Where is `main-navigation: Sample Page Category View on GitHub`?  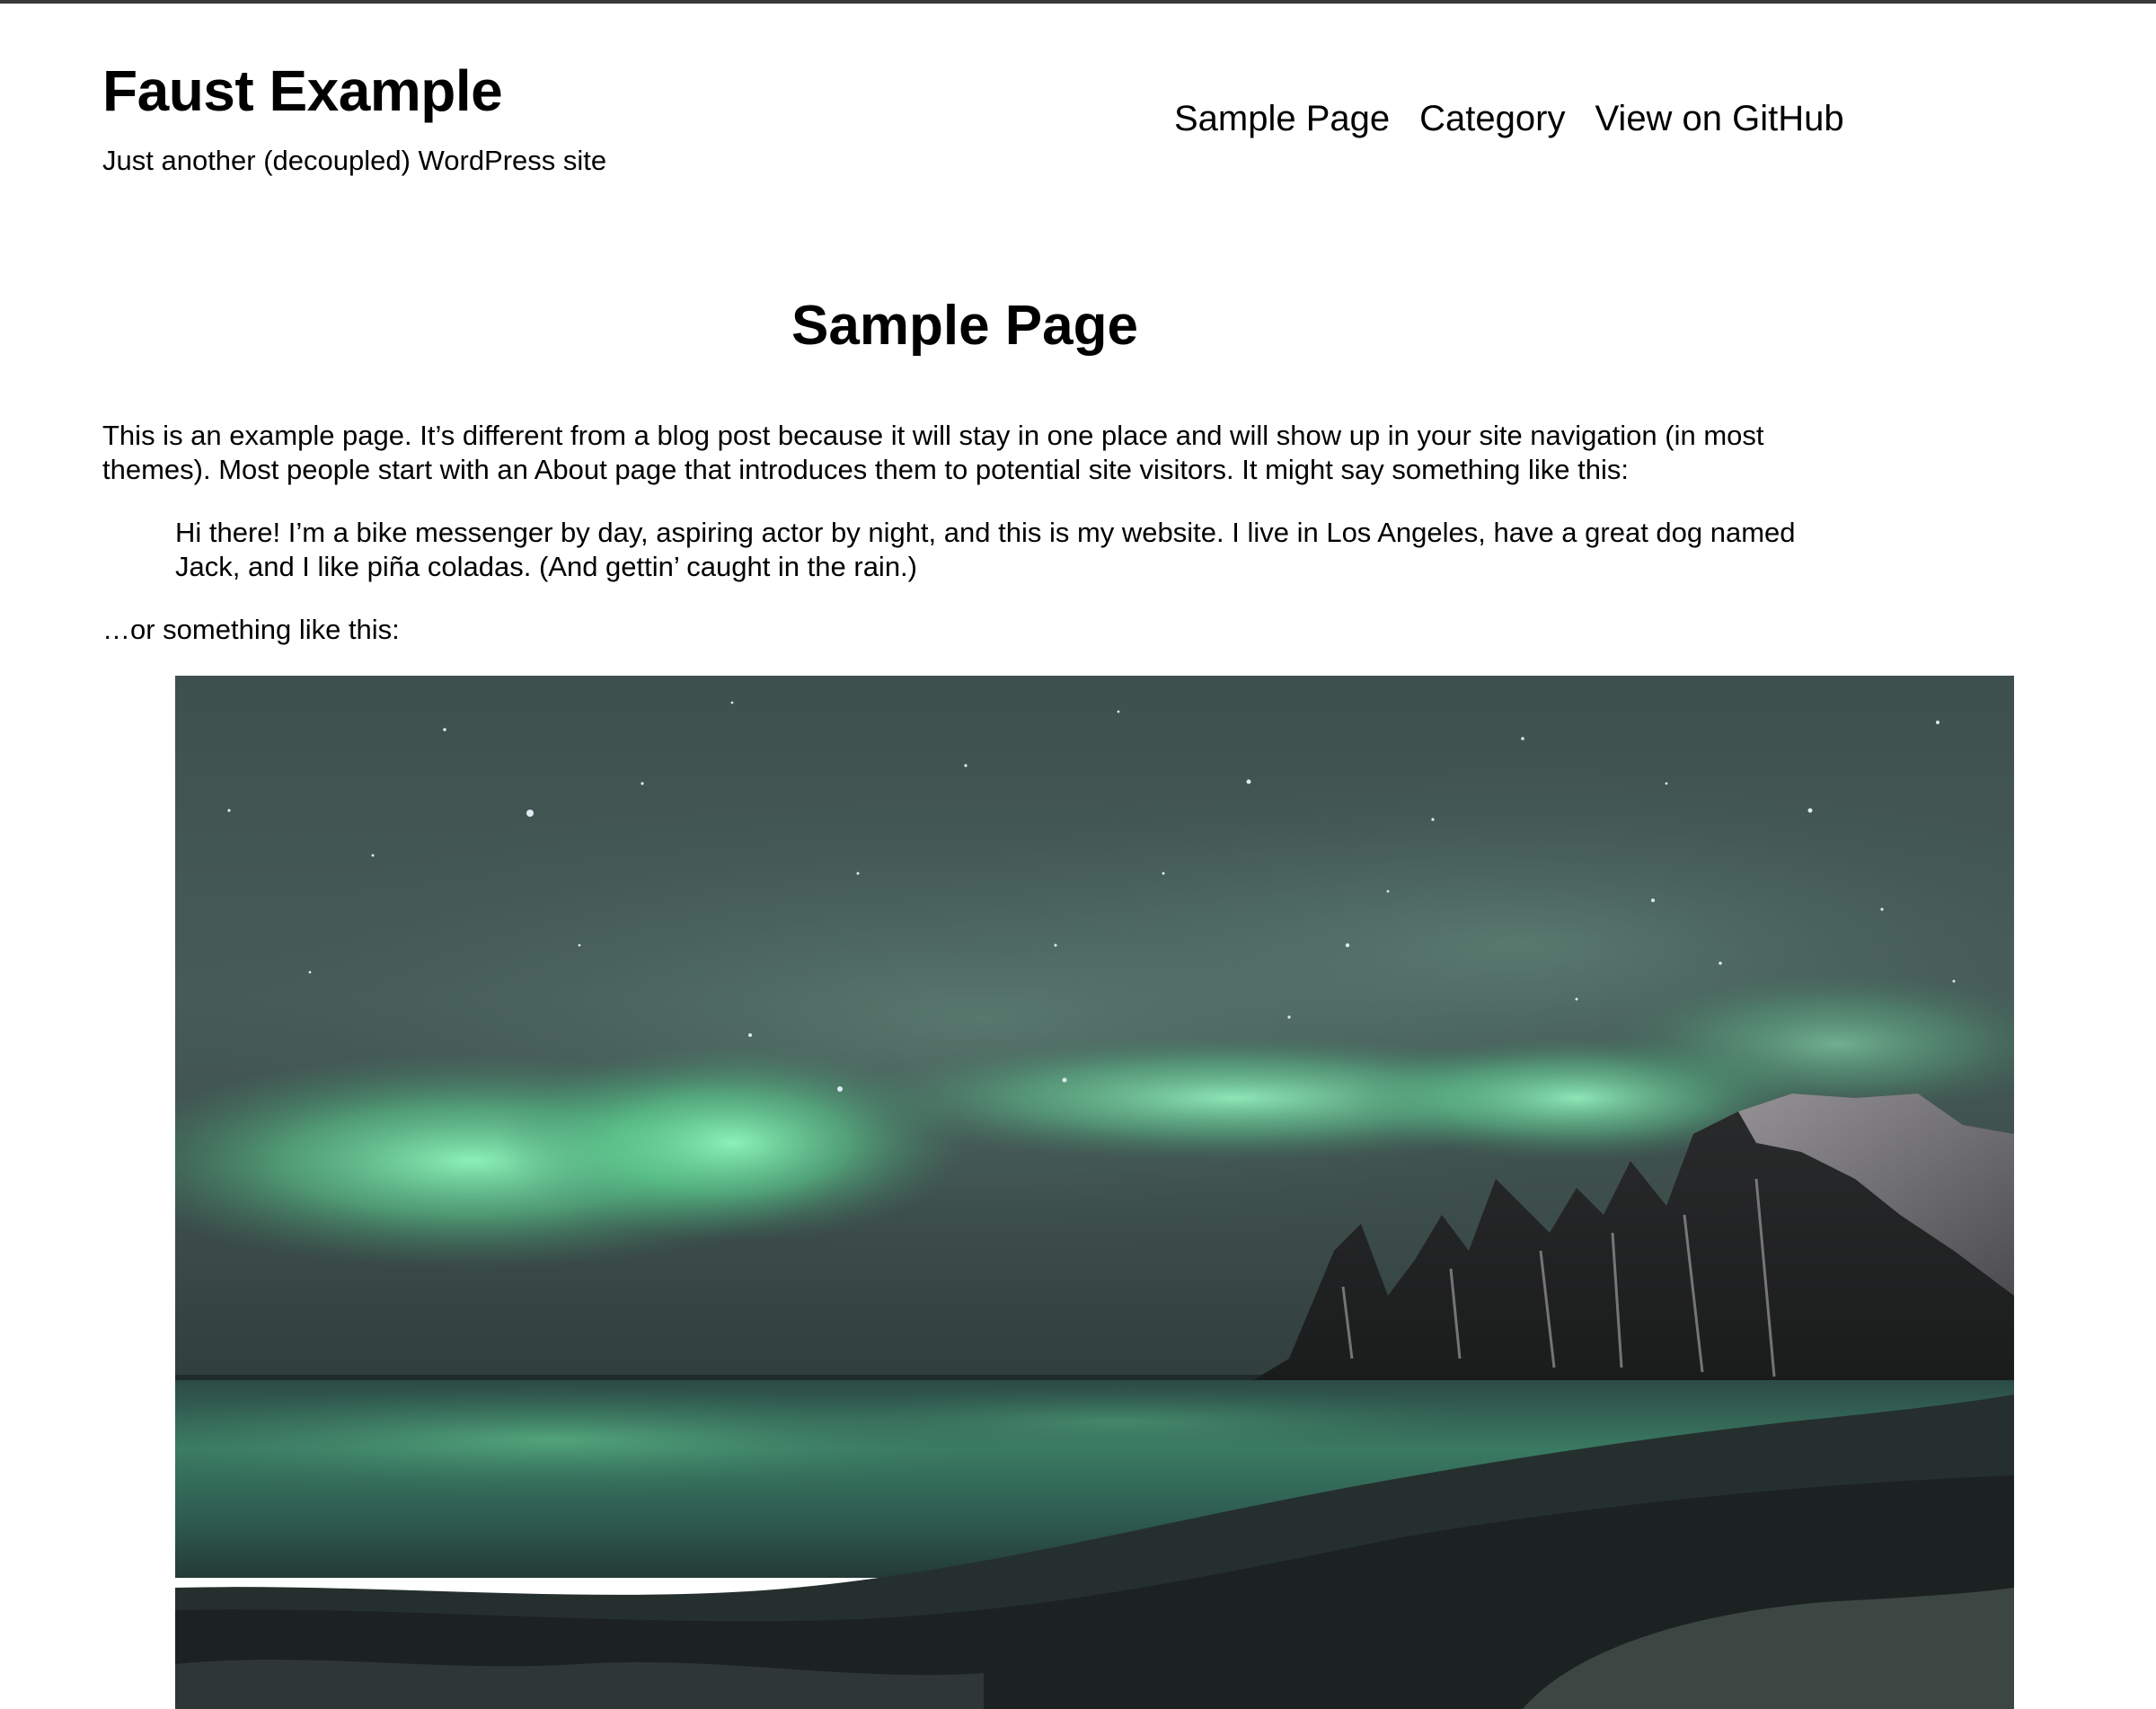 main-navigation: Sample Page Category View on GitHub is located at coordinates (1509, 119).